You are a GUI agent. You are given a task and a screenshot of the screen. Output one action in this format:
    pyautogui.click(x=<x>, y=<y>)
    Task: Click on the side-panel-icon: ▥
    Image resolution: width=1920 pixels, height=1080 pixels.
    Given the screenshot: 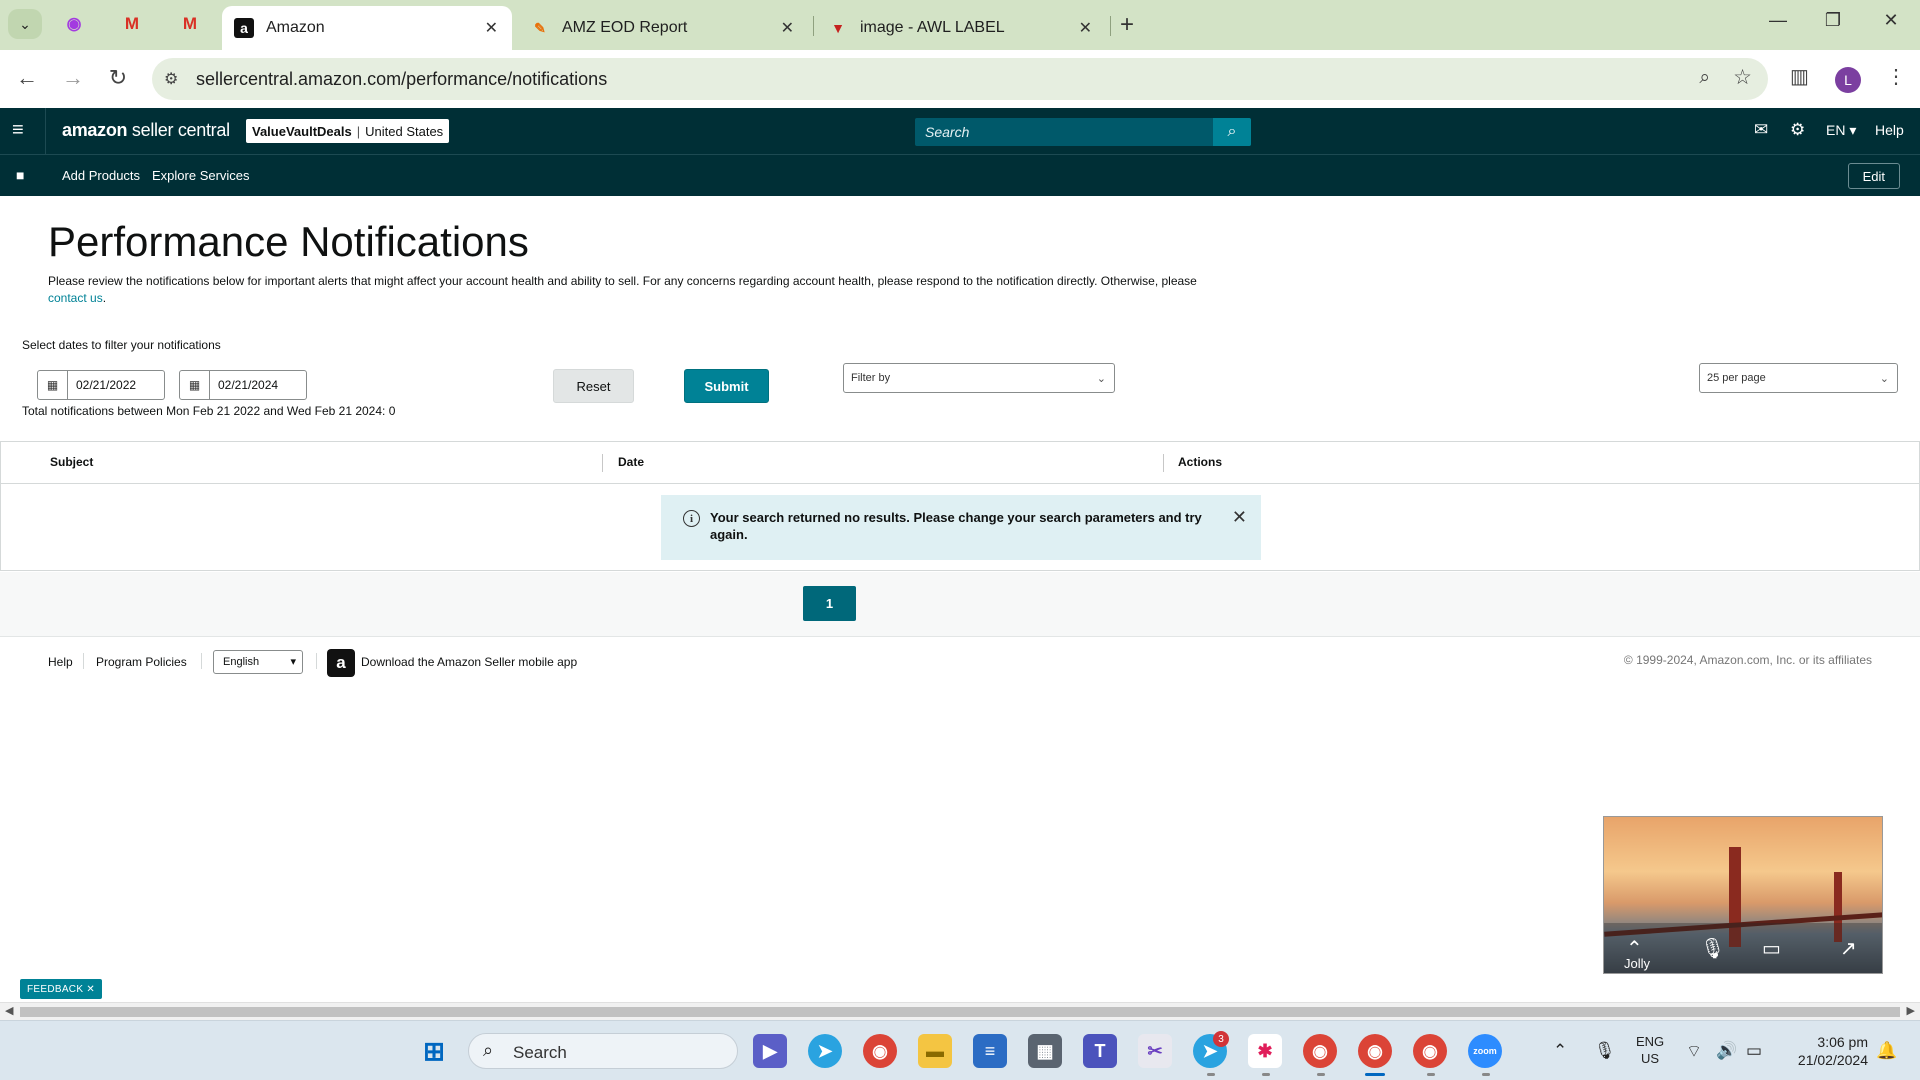 What is the action you would take?
    pyautogui.click(x=1799, y=76)
    